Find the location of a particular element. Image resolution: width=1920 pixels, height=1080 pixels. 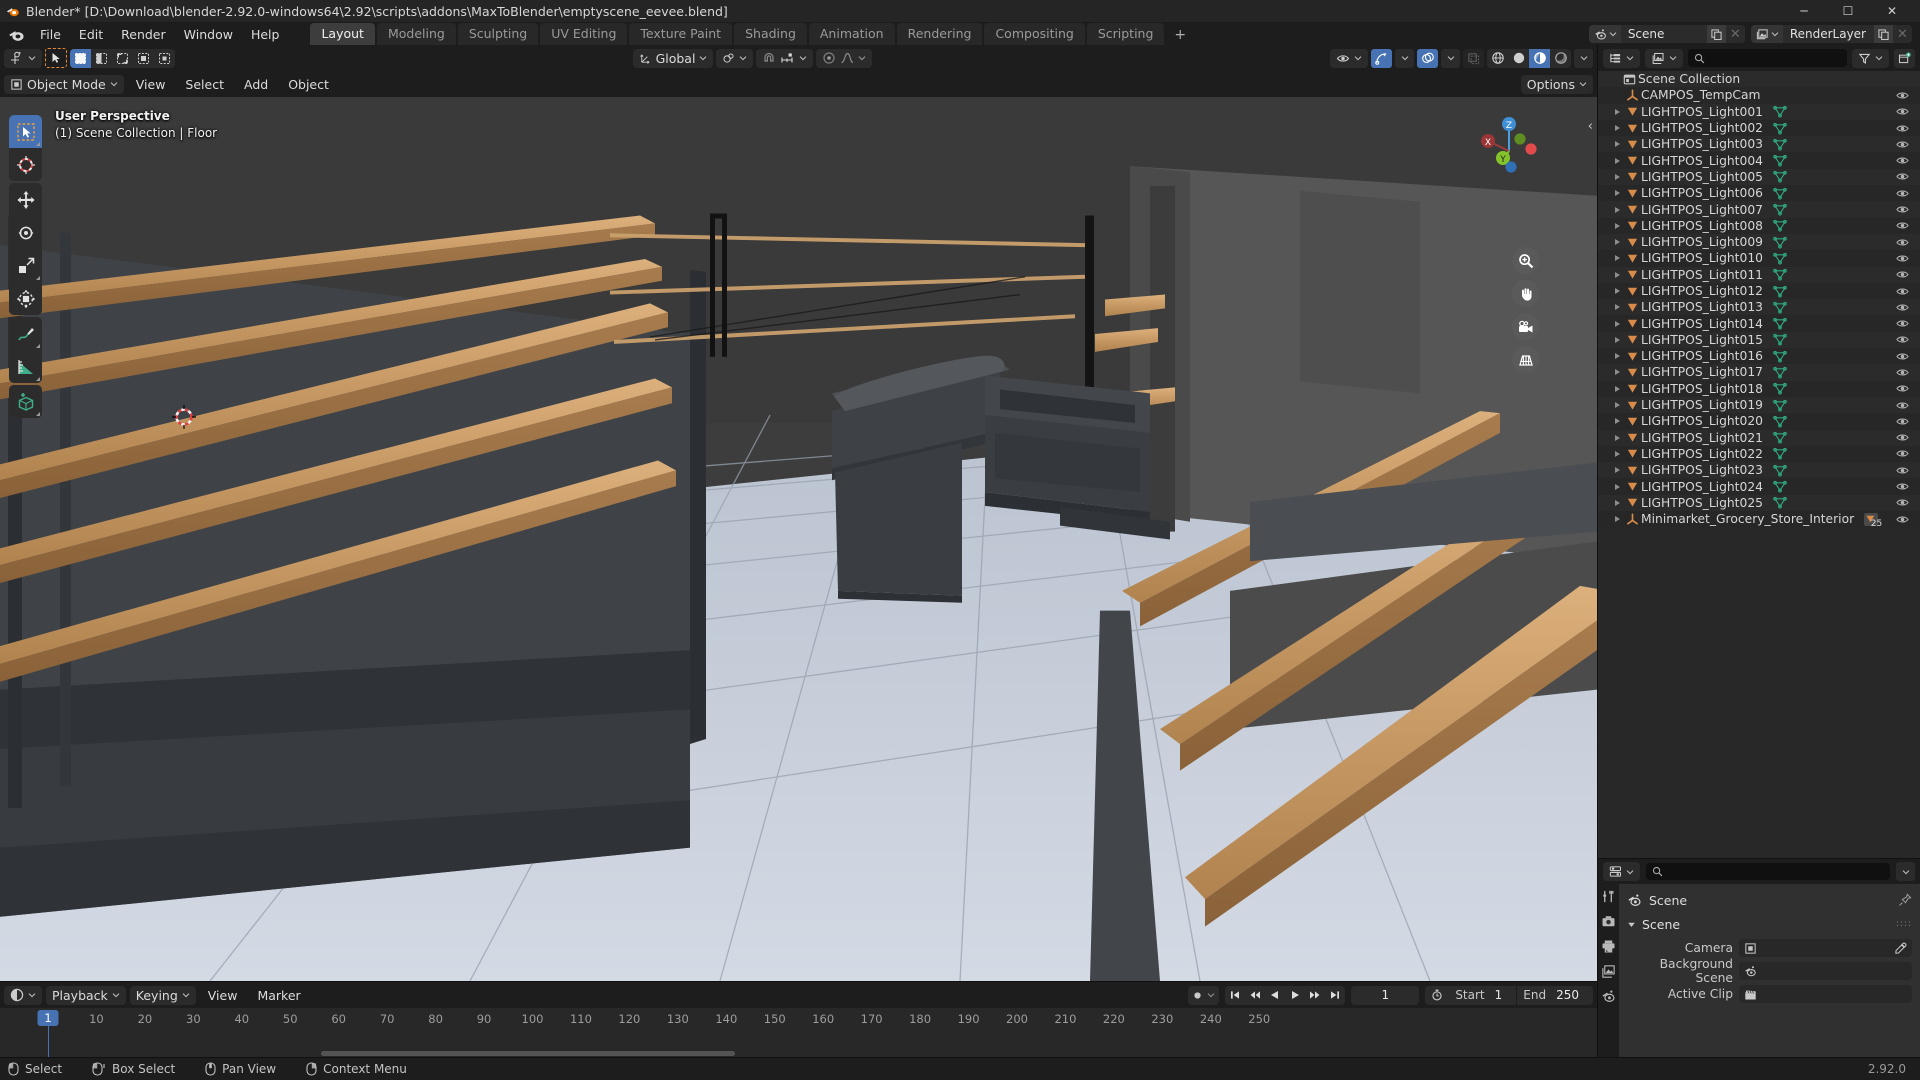

proportional-editing-group is located at coordinates (844, 58).